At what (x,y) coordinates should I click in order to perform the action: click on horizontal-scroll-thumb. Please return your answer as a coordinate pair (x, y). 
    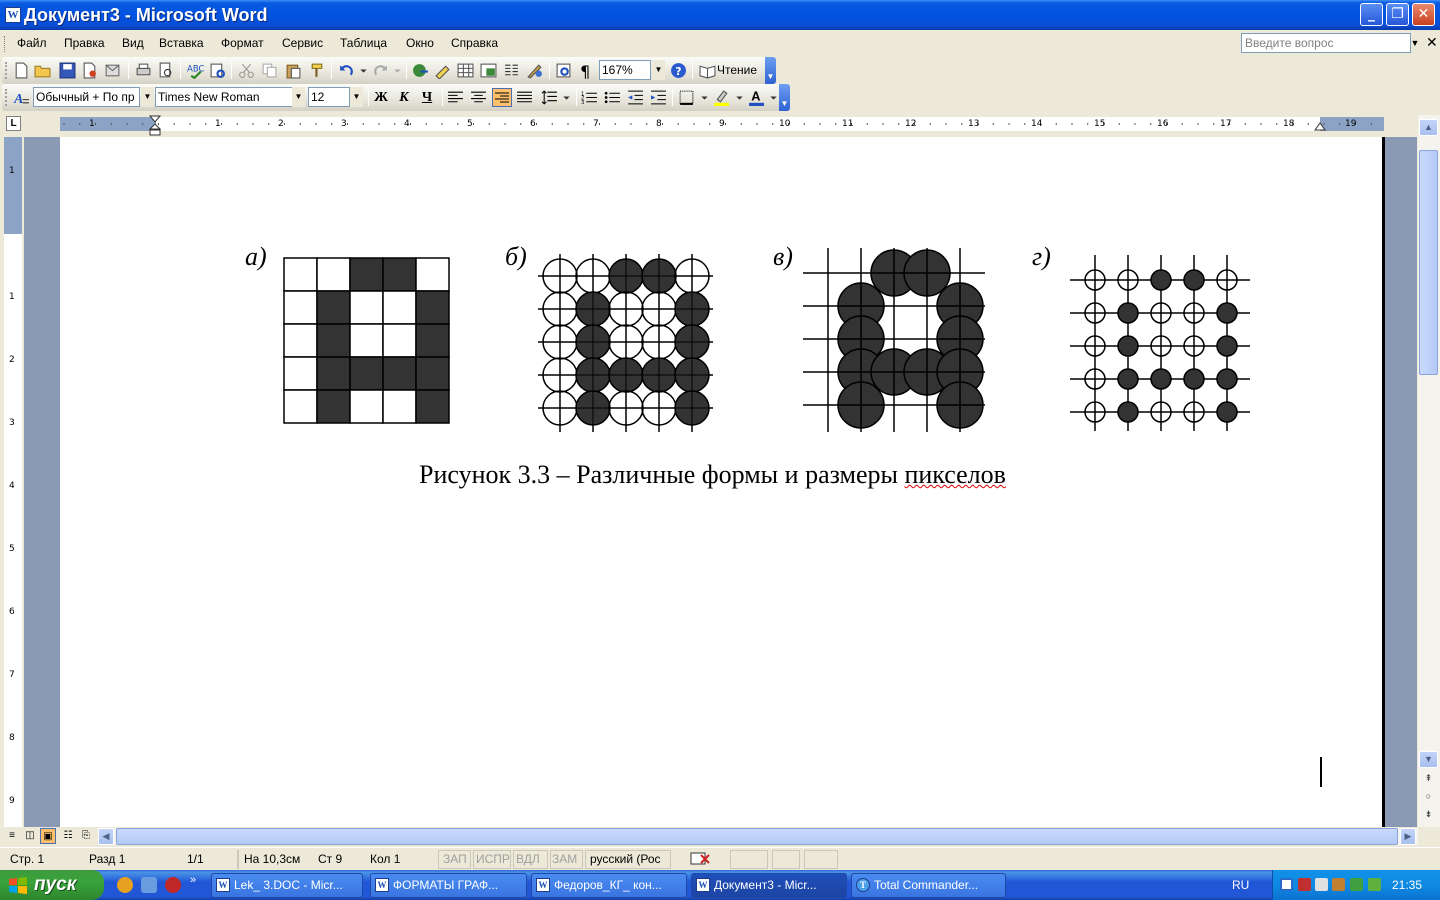
    Looking at the image, I should click on (757, 836).